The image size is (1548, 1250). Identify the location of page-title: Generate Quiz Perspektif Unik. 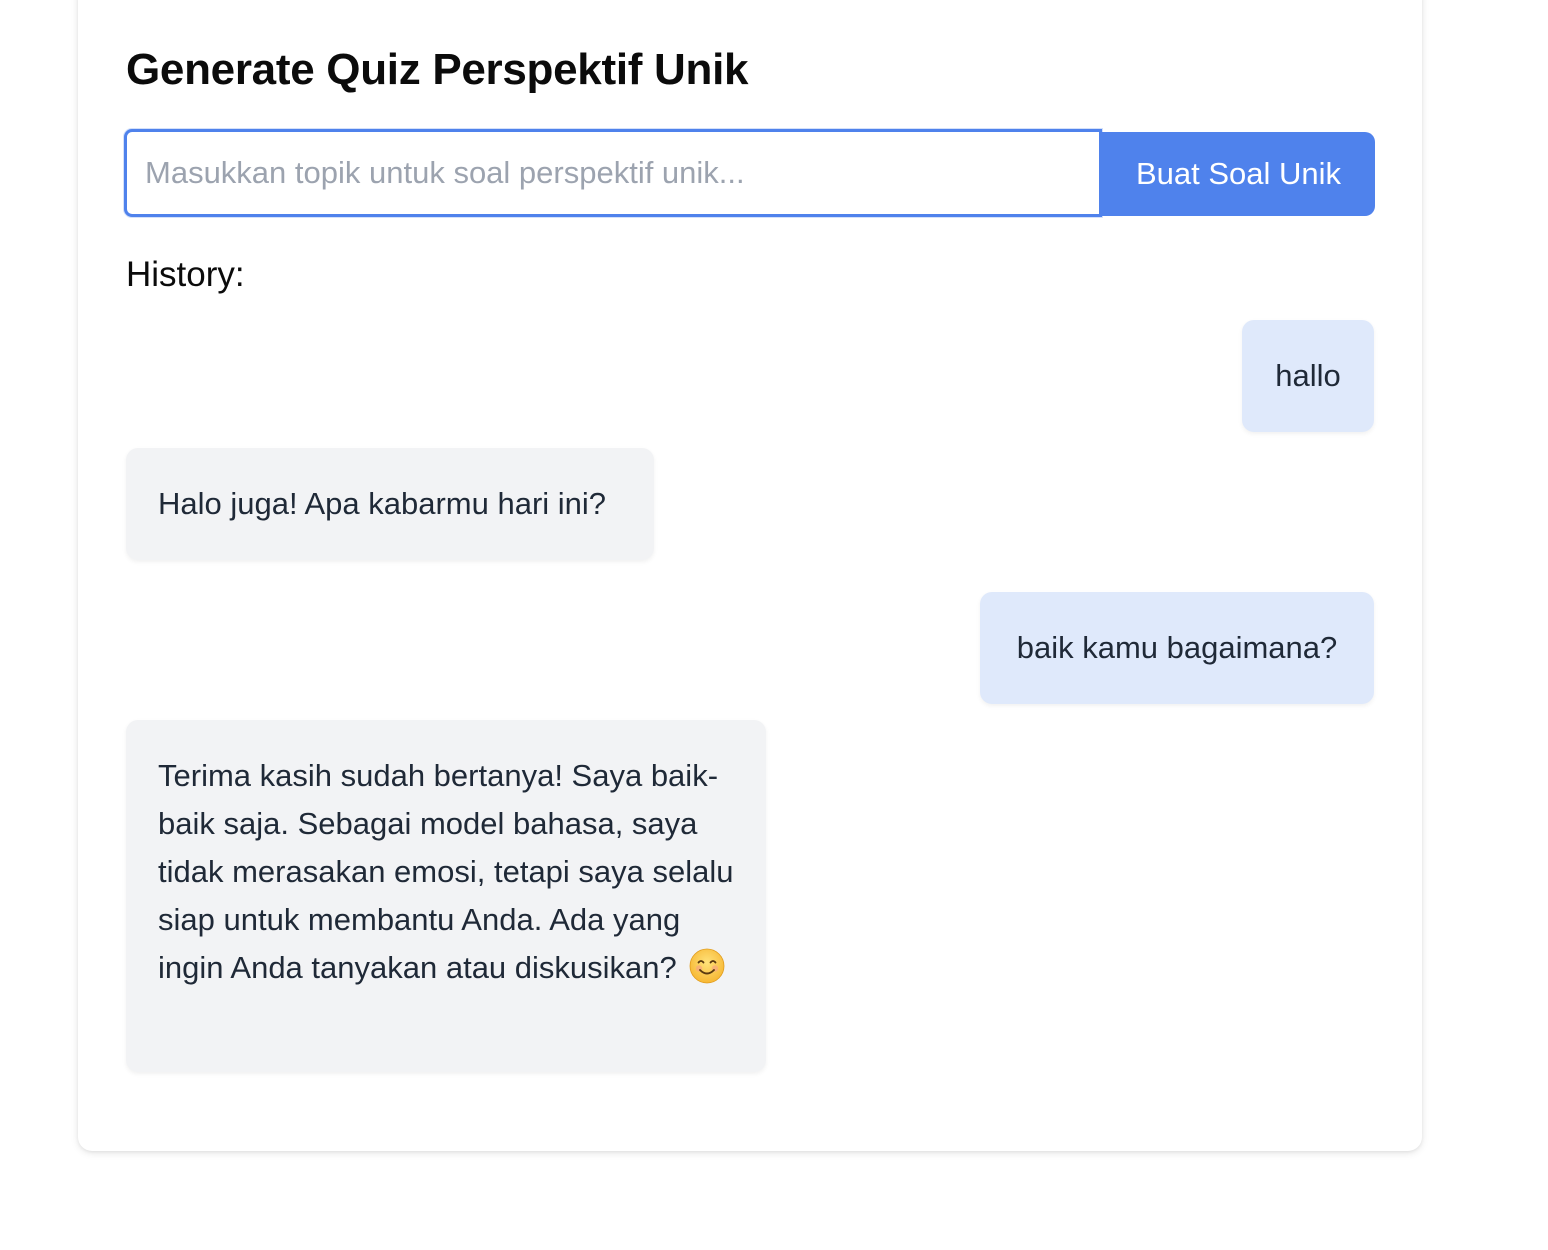
(437, 69).